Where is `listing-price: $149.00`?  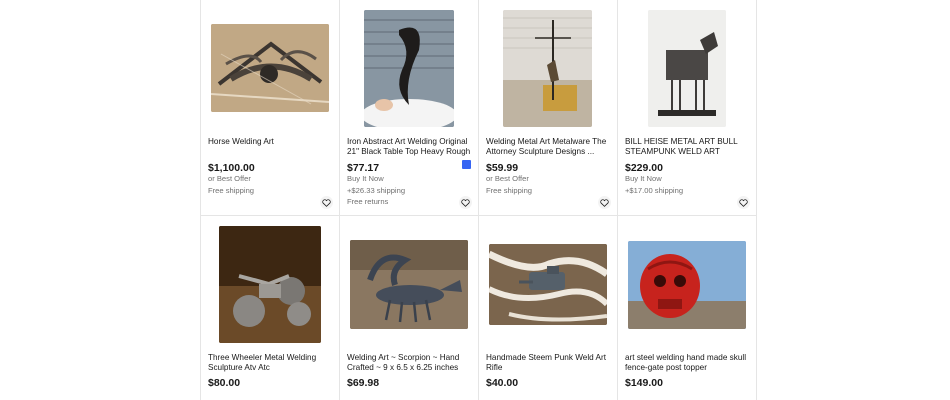 listing-price: $149.00 is located at coordinates (644, 383).